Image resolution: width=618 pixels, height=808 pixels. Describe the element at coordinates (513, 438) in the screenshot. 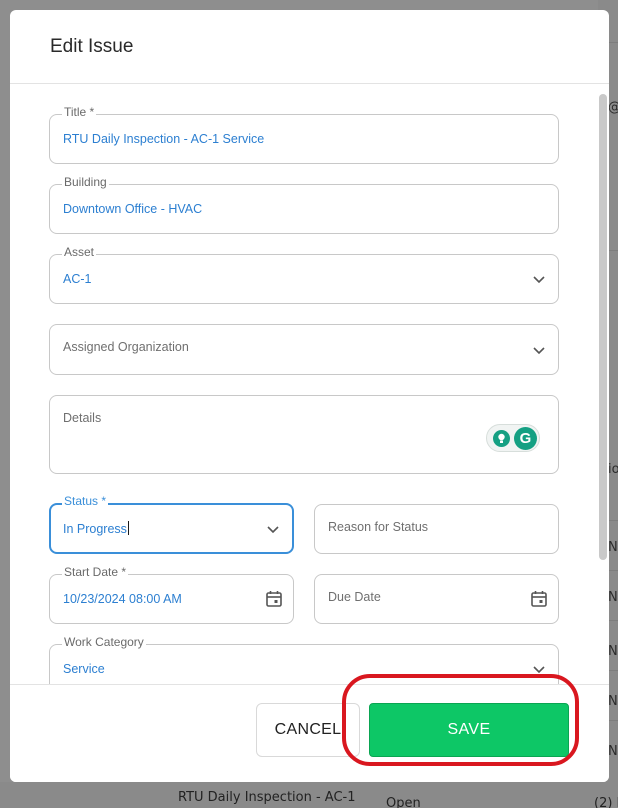

I see `grammarly-widget: G` at that location.